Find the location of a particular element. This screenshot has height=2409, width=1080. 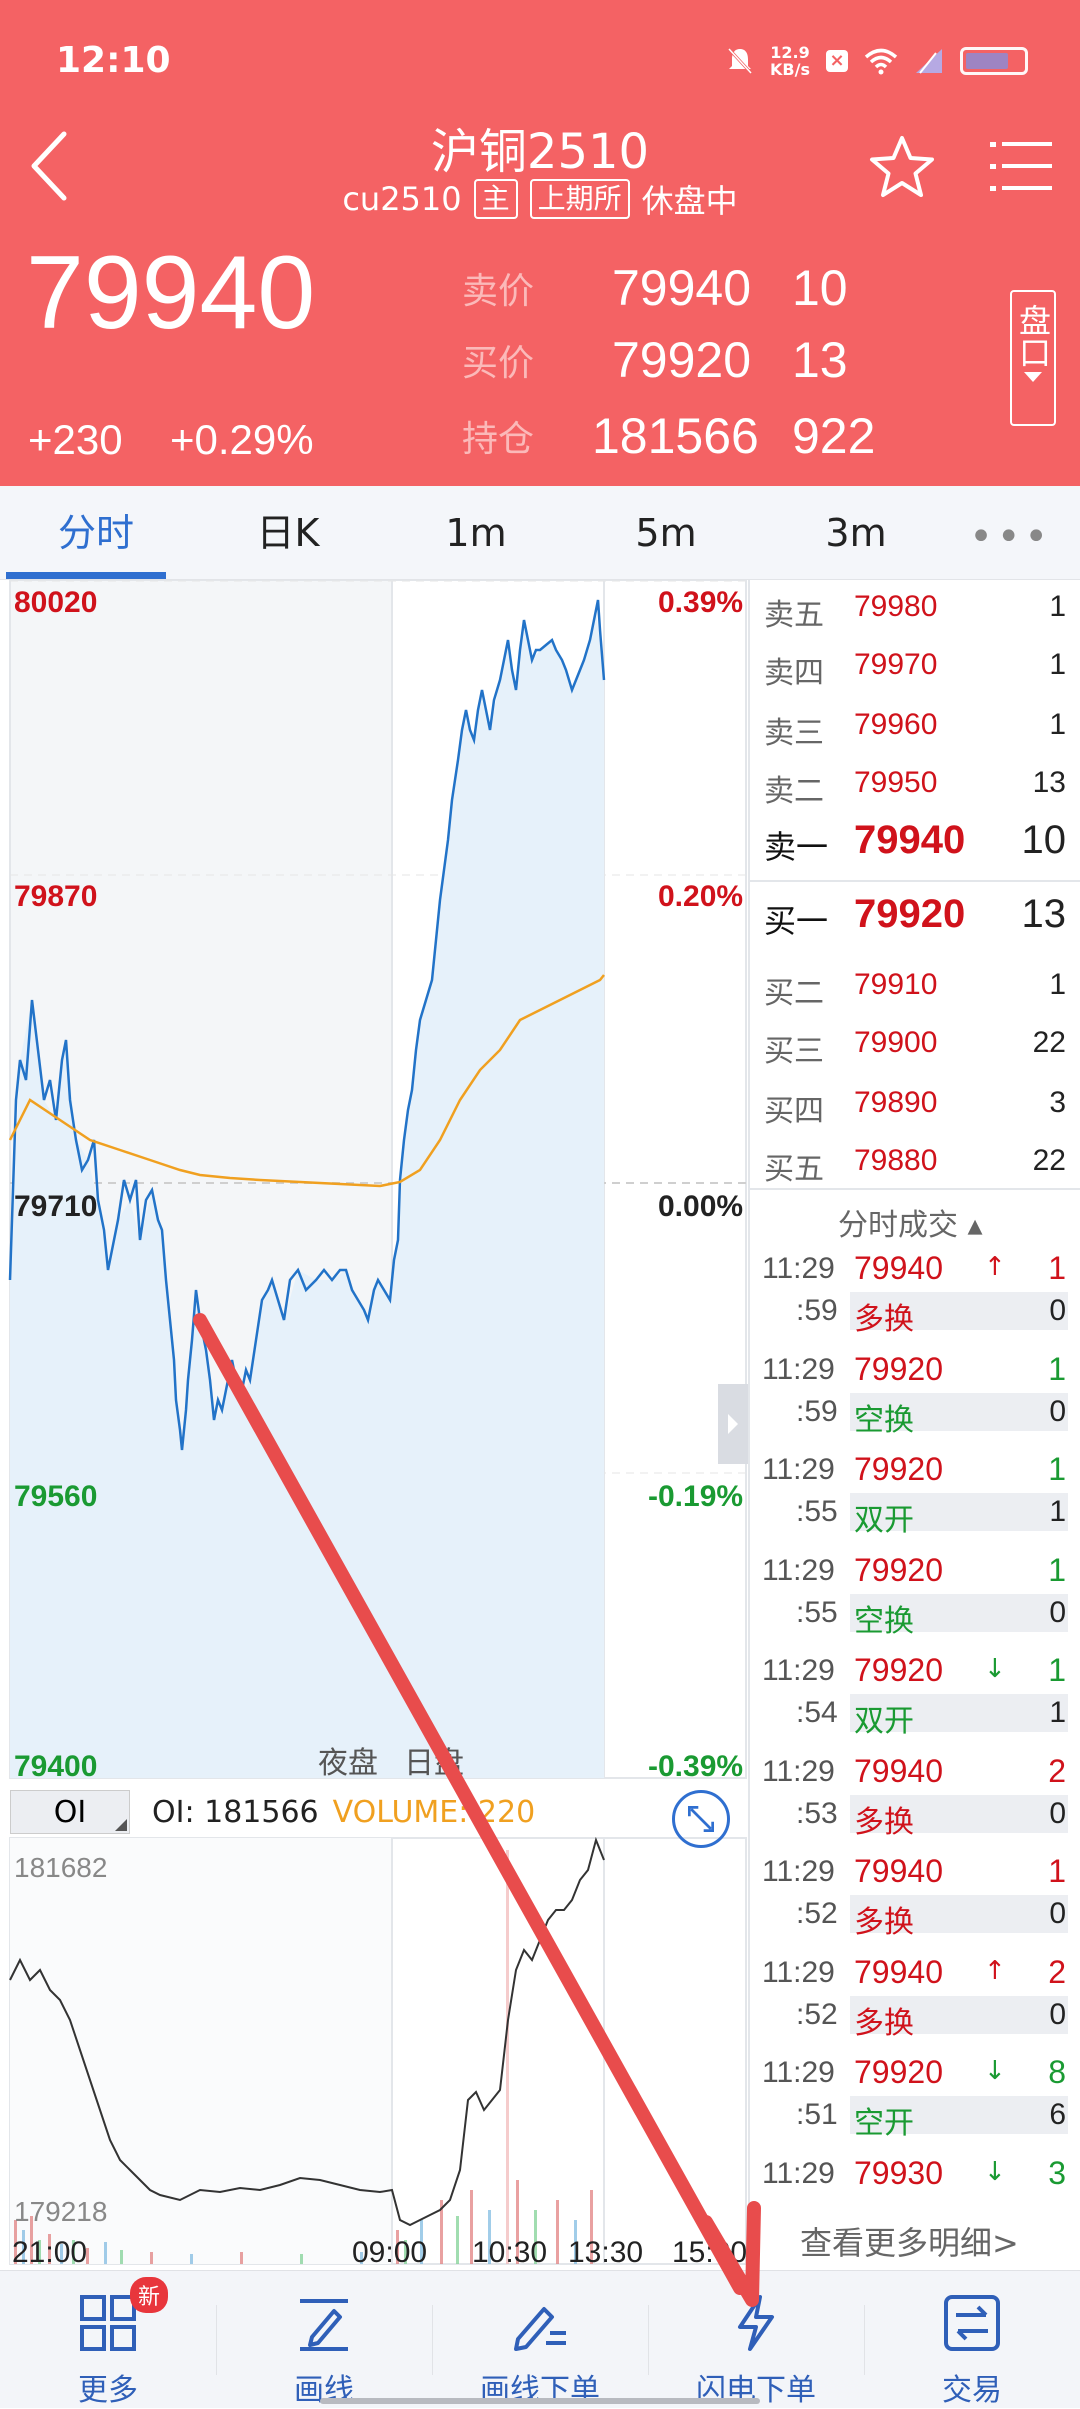

dropdown-corner-icon is located at coordinates (121, 1825).